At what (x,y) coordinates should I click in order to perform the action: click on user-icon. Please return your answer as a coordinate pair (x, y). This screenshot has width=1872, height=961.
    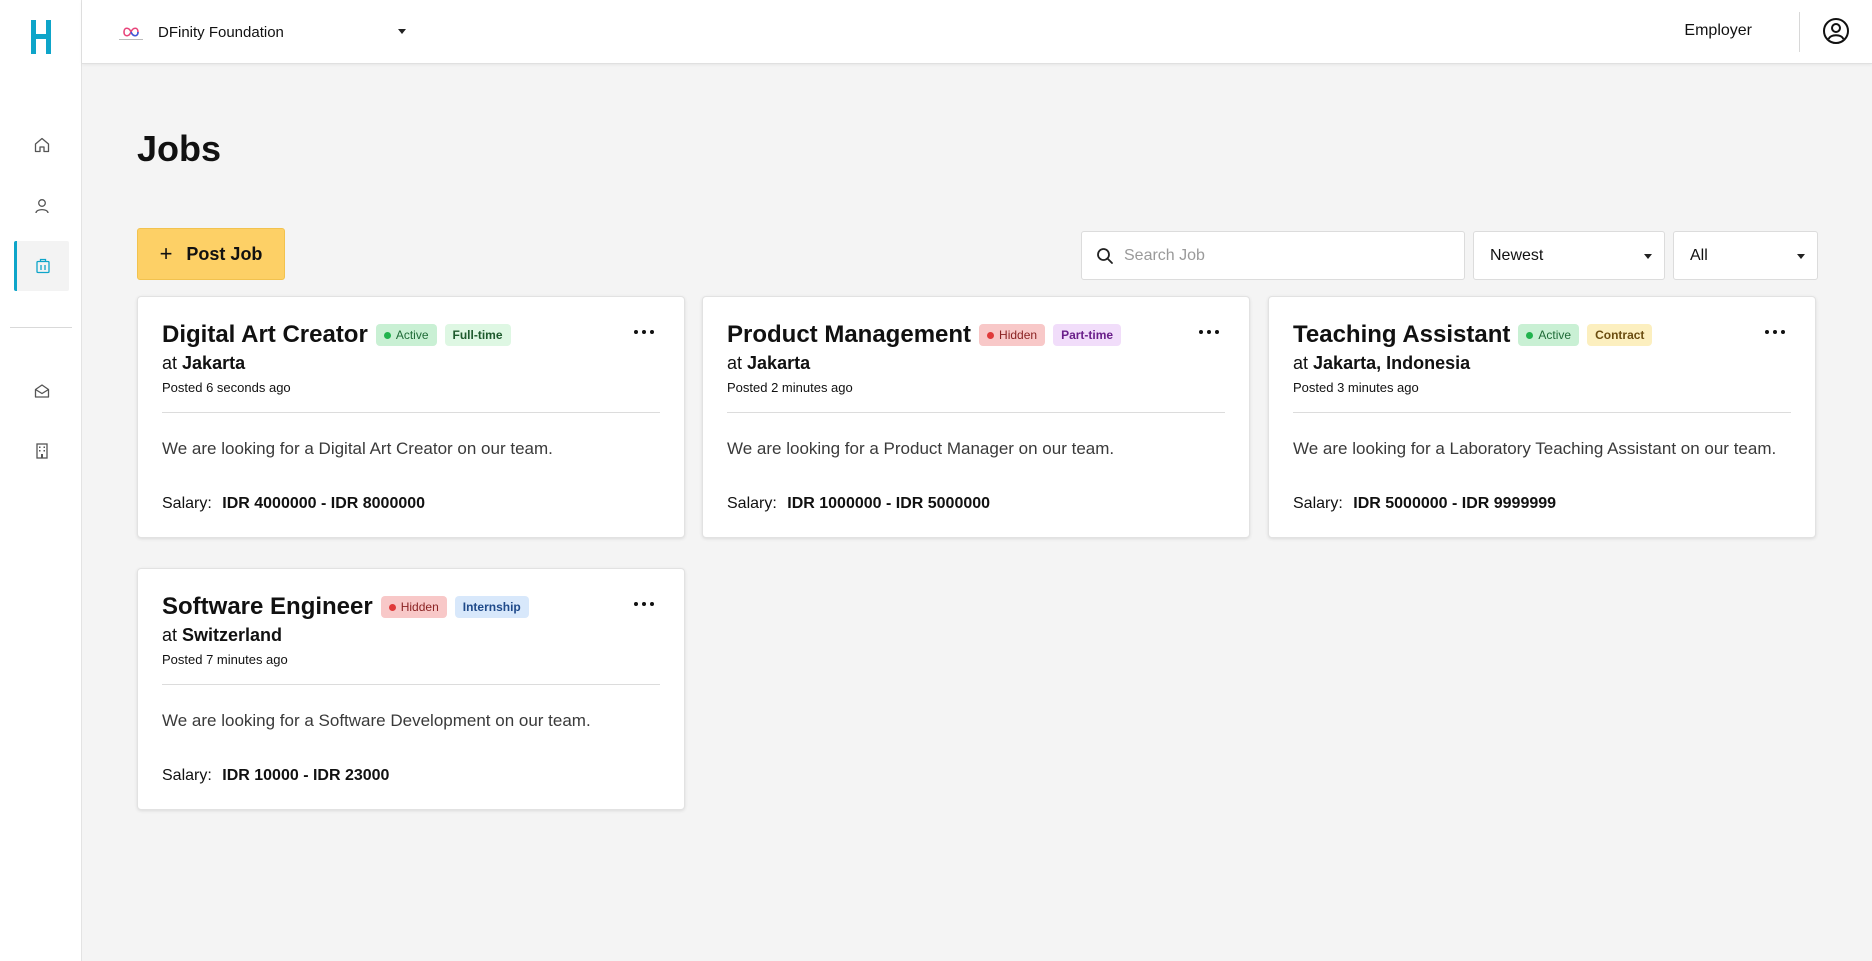
    Looking at the image, I should click on (41, 206).